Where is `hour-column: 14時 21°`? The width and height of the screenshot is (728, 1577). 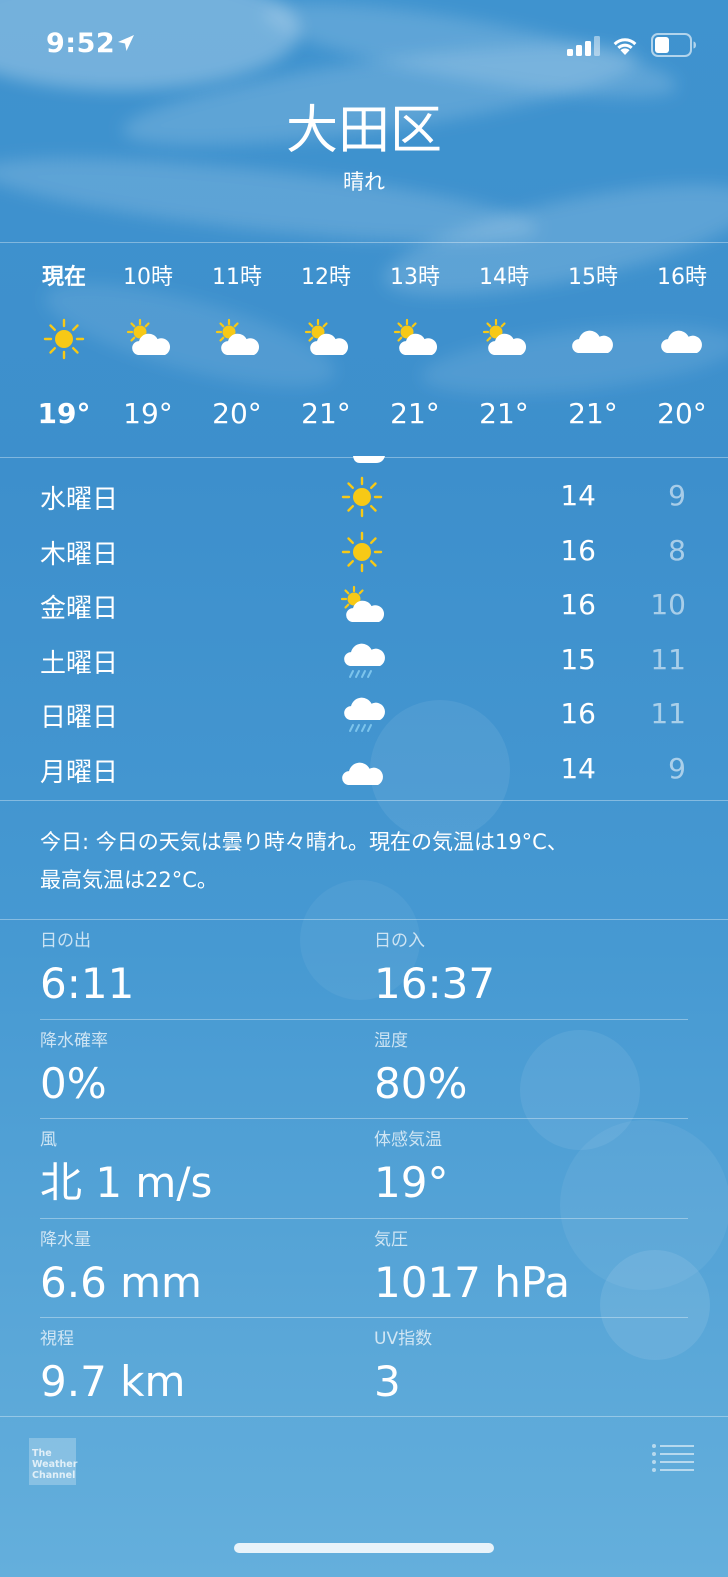
hour-column: 14時 21° is located at coordinates (504, 351).